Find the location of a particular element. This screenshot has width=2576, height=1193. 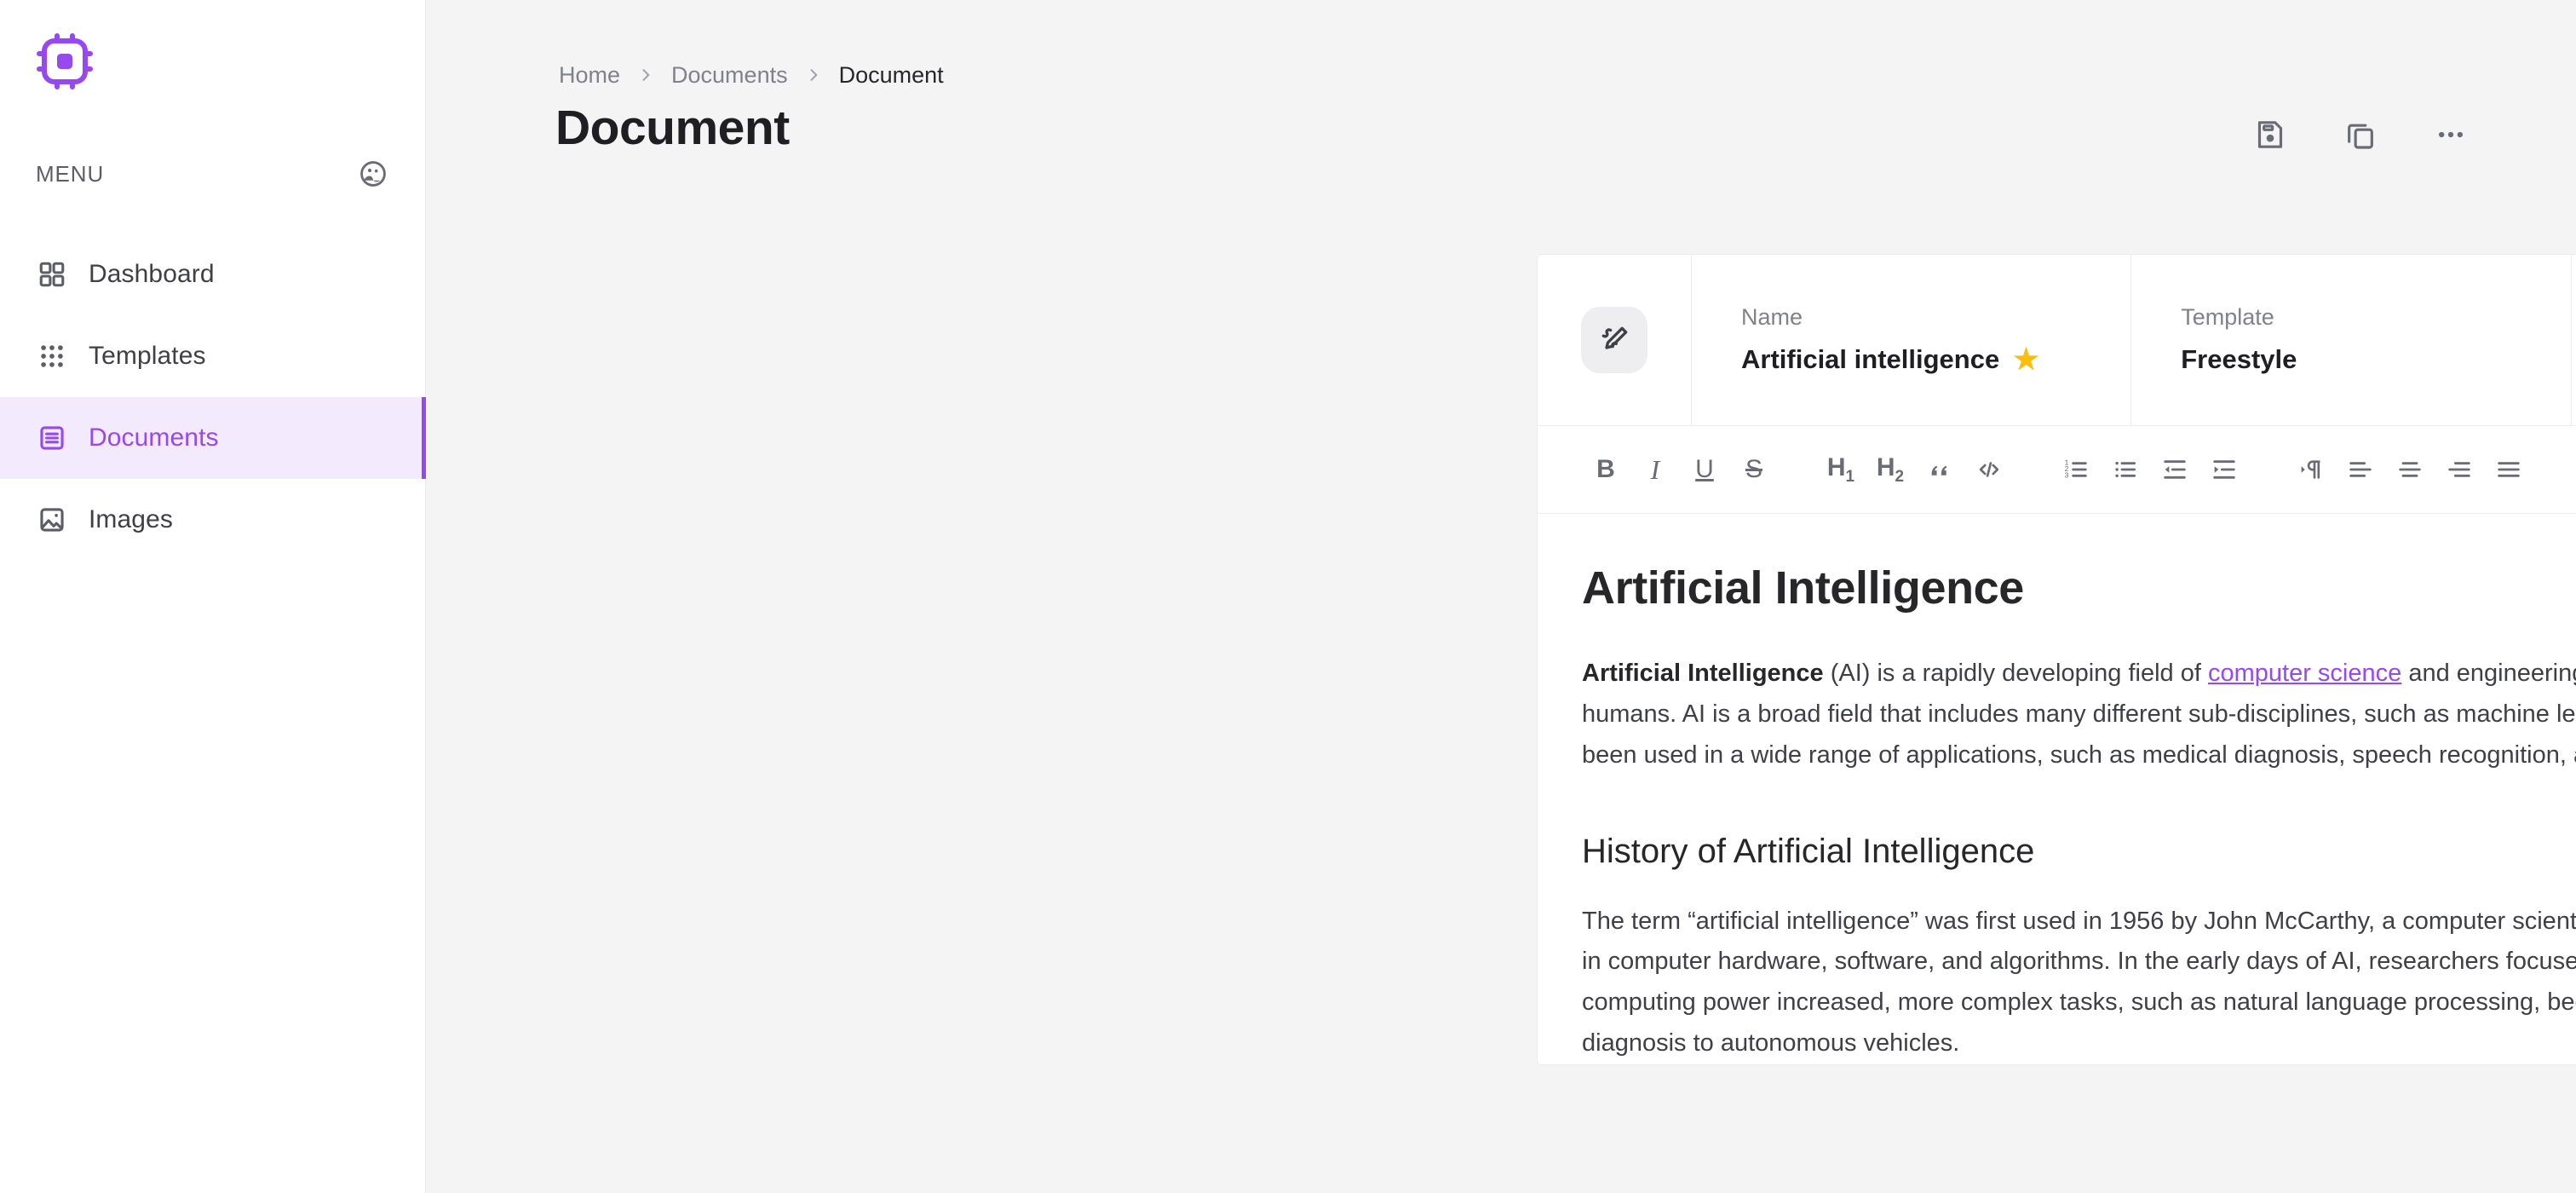

sidebar-menu-label: MENU is located at coordinates (71, 173).